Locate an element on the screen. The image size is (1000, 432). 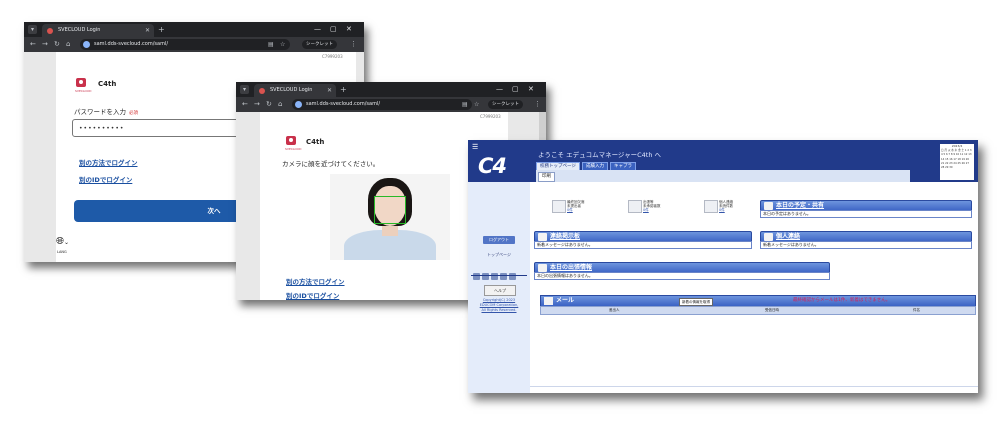
c4-logo: C4 is located at coordinates (492, 166).